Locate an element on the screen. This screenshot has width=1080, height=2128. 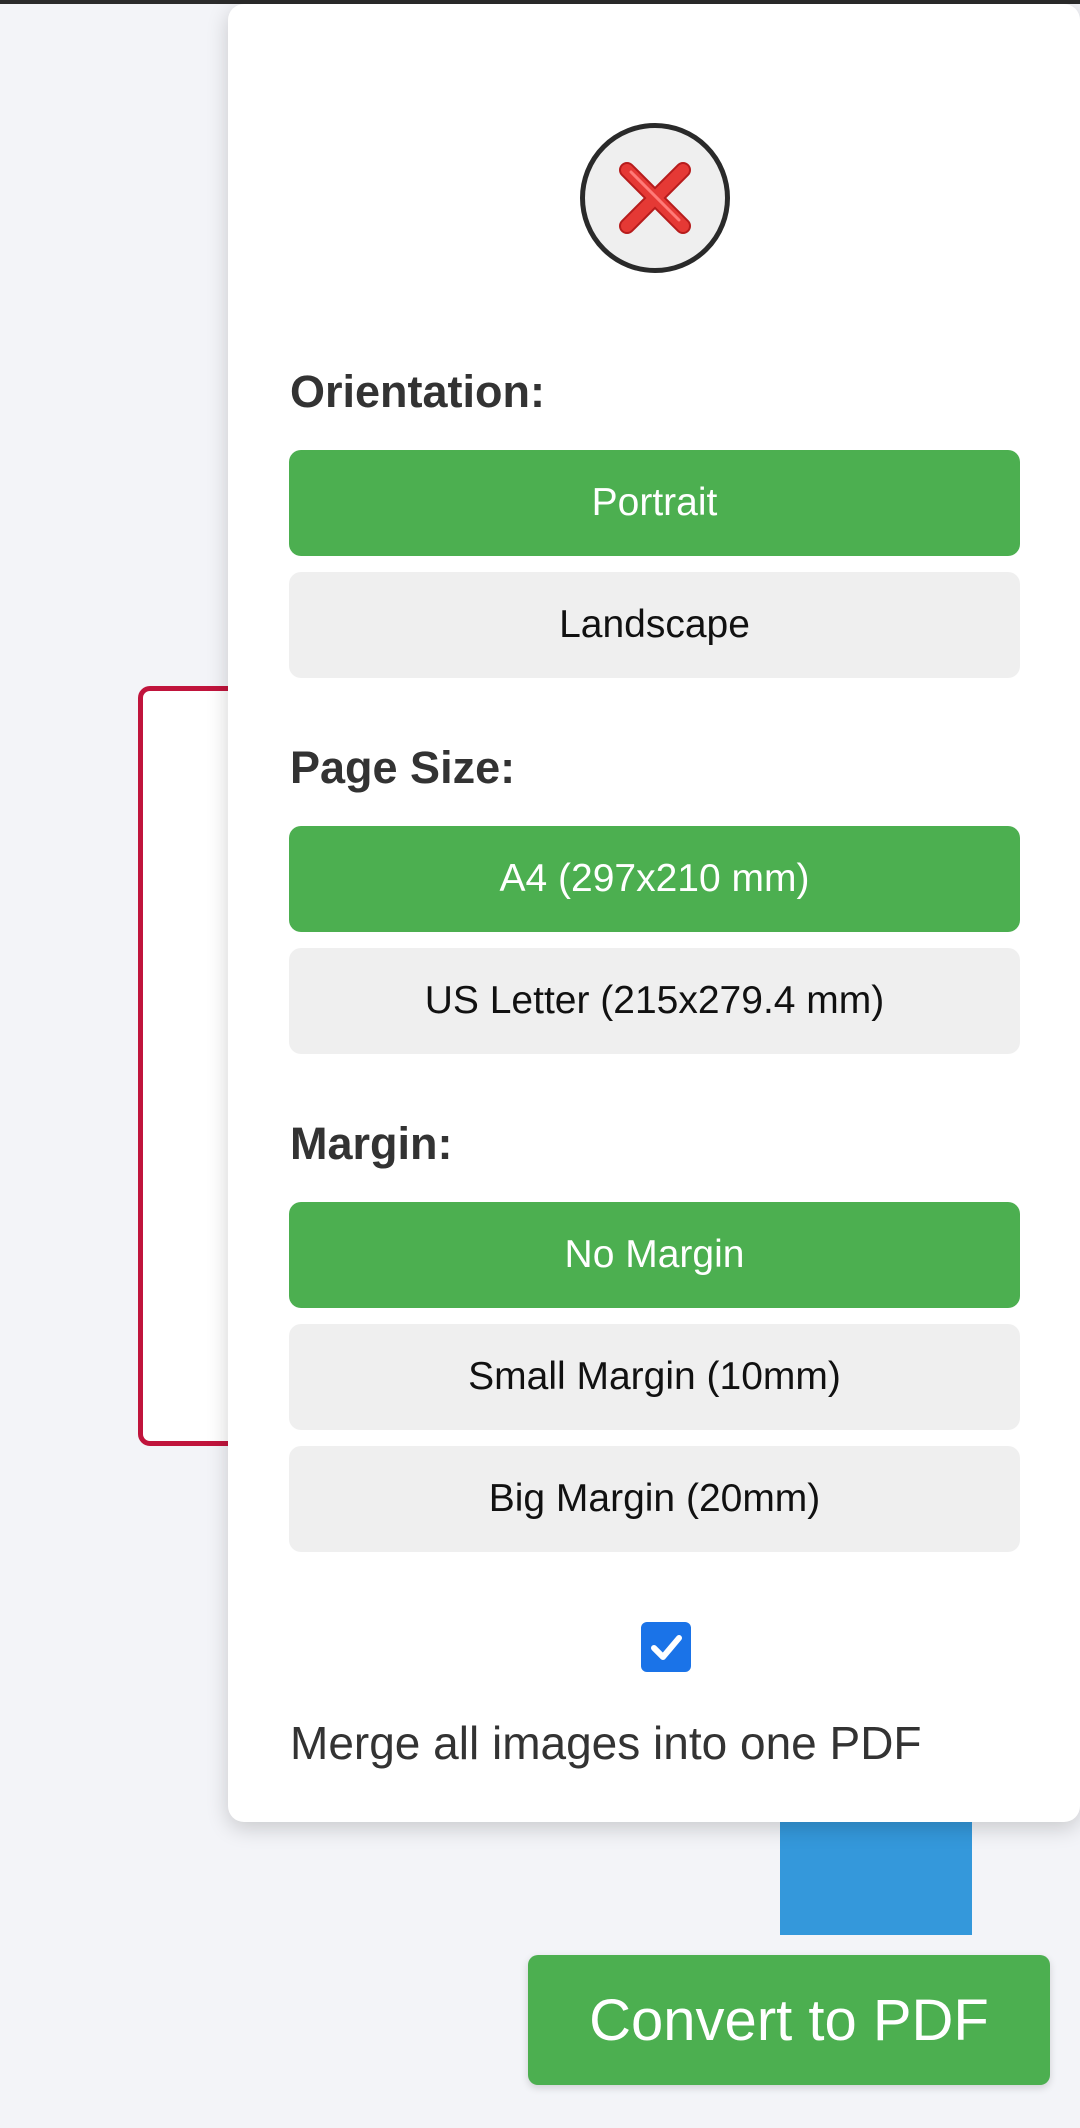
merge-checkbox is located at coordinates (666, 1647).